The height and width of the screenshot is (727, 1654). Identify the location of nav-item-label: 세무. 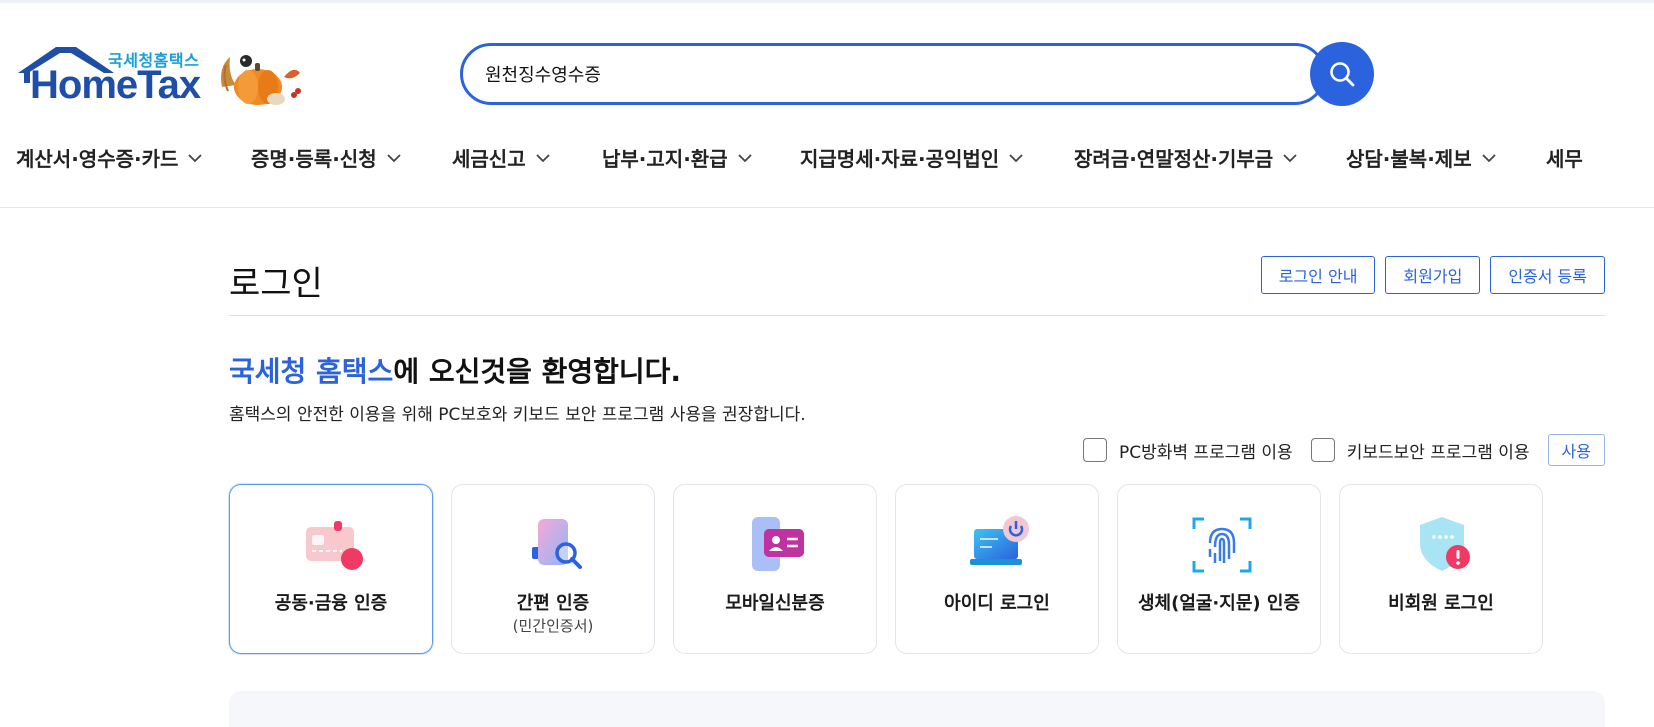
(1564, 159).